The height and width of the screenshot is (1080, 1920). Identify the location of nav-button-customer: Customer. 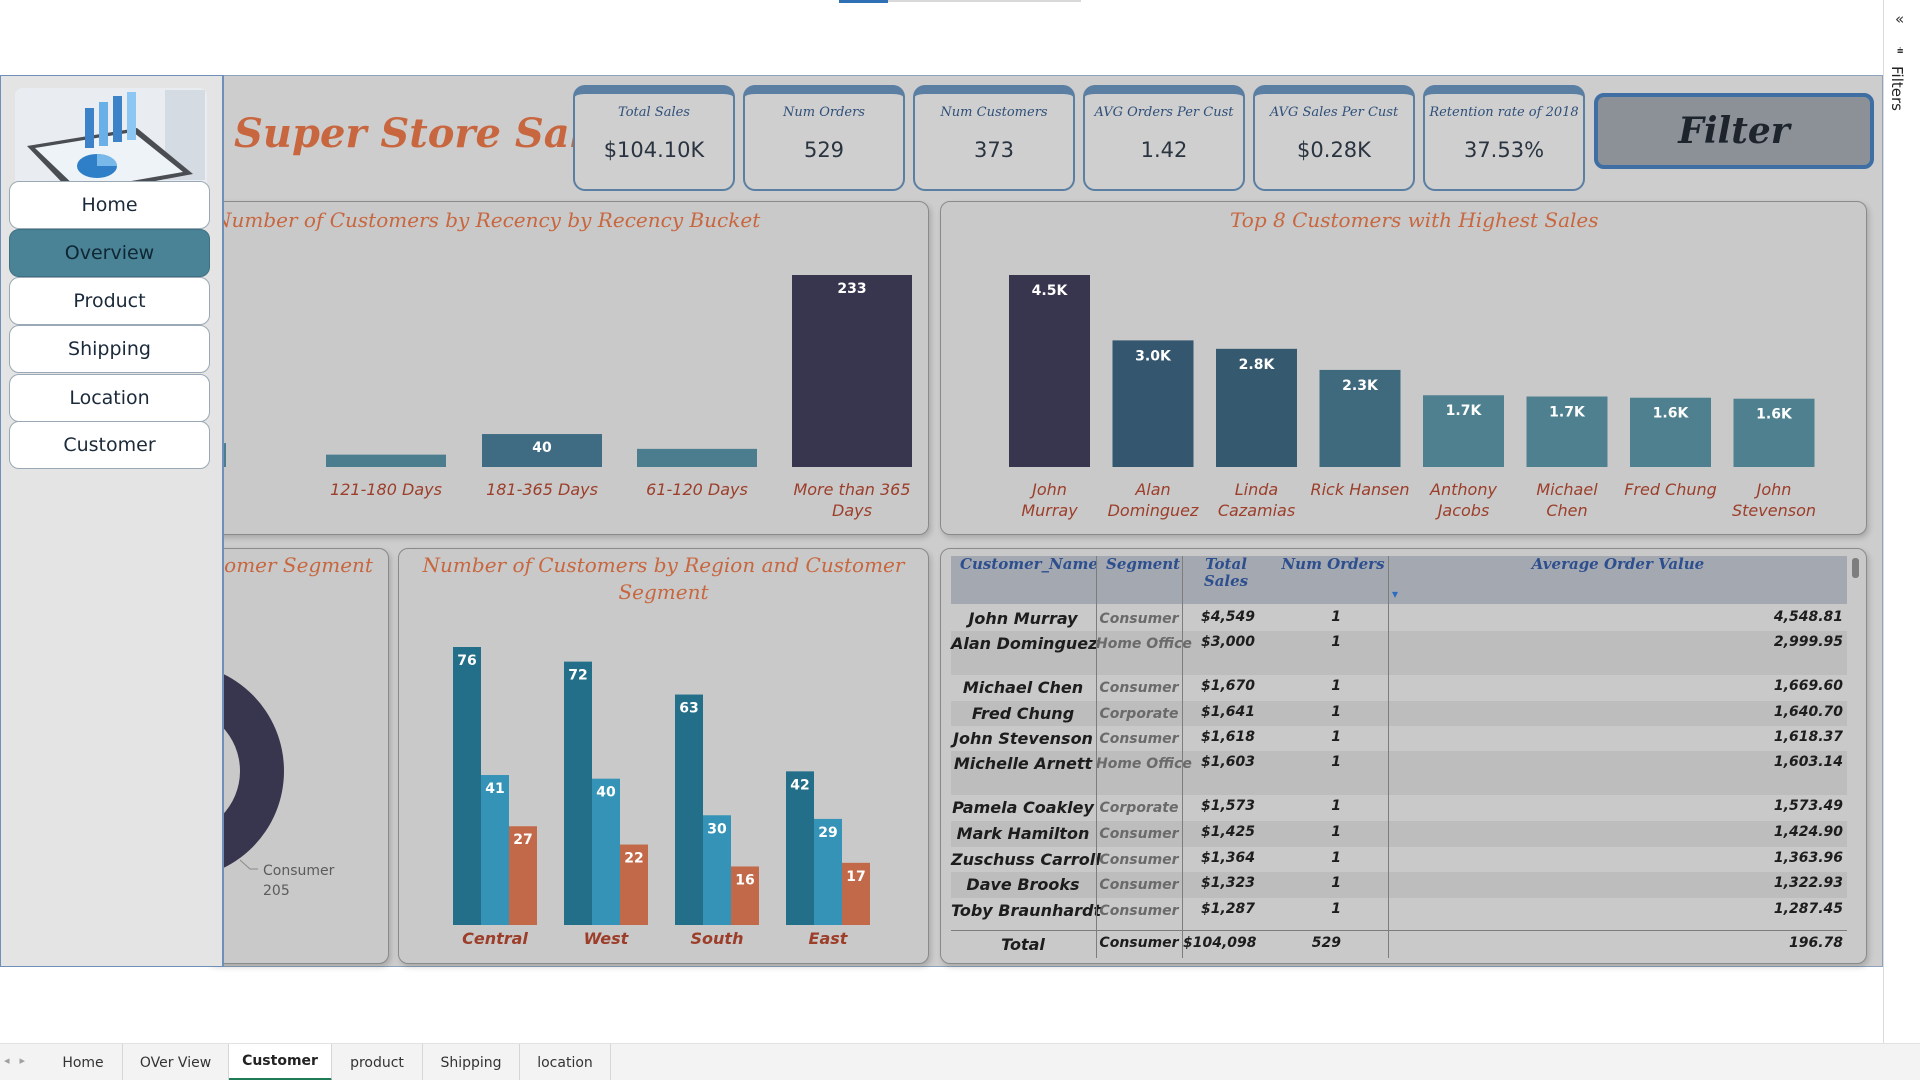
(109, 445).